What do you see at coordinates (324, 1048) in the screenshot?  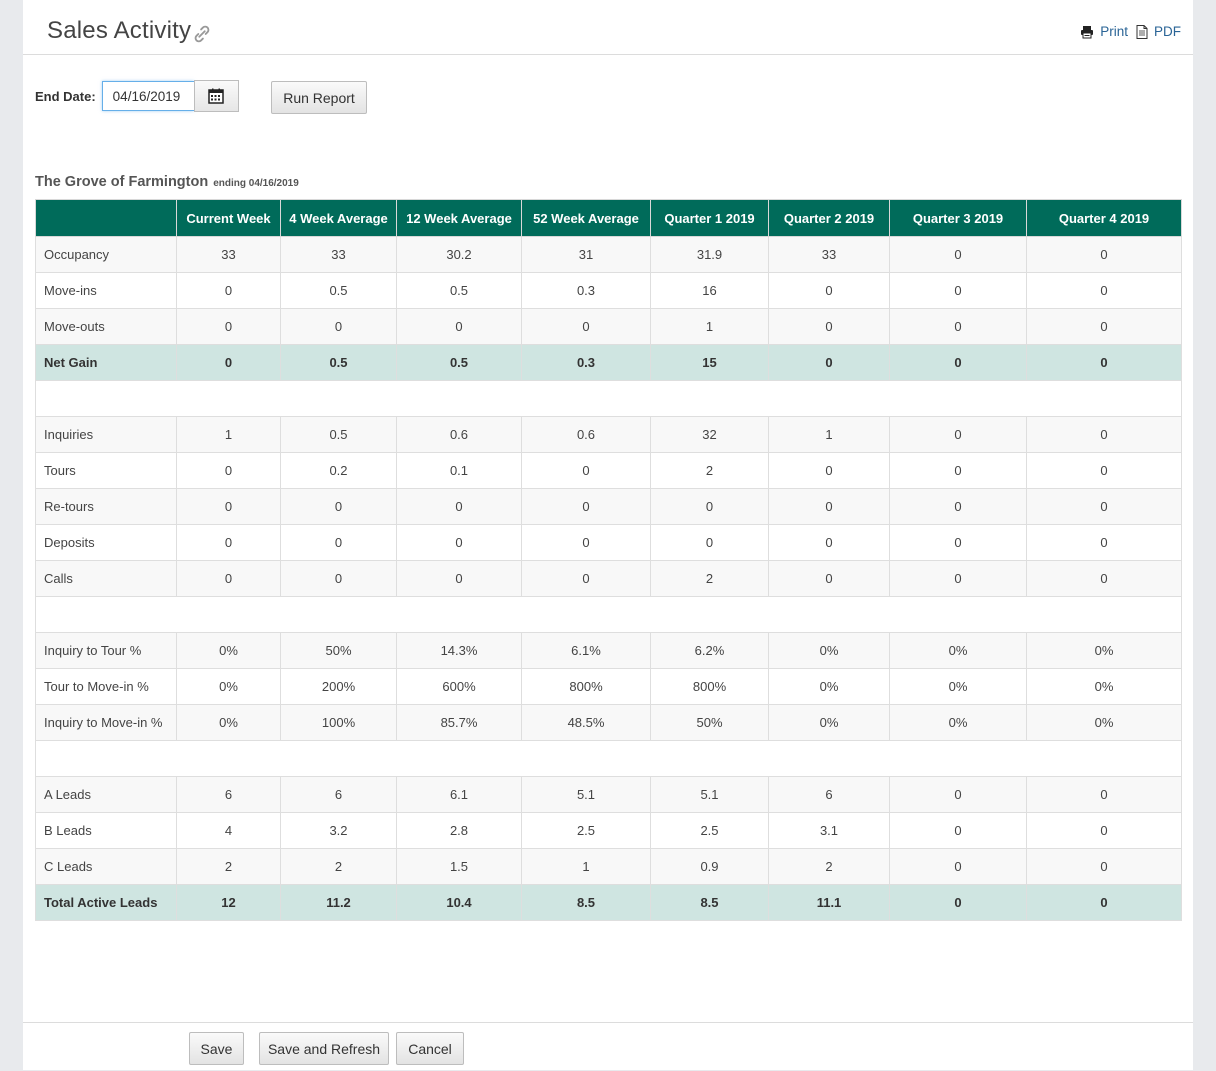 I see `save-and-refresh-button: Save and Refresh` at bounding box center [324, 1048].